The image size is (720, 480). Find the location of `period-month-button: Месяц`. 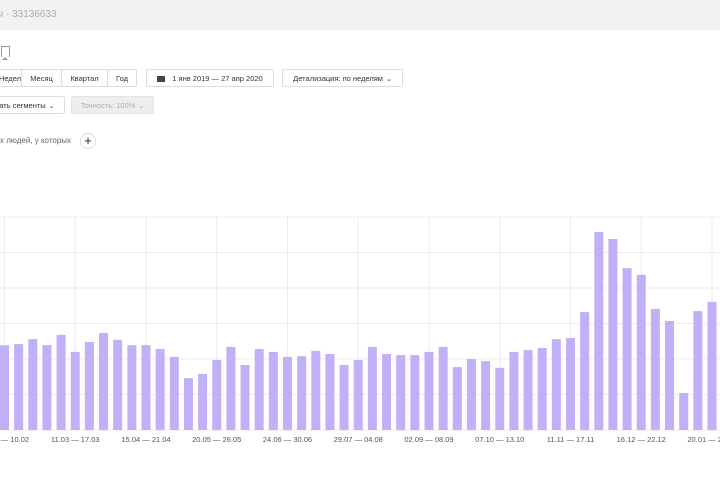

period-month-button: Месяц is located at coordinates (41, 78).